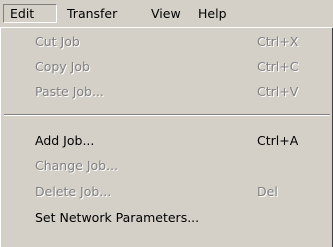  Describe the element at coordinates (62, 66) in the screenshot. I see `menu-item-label: Copy Job` at that location.